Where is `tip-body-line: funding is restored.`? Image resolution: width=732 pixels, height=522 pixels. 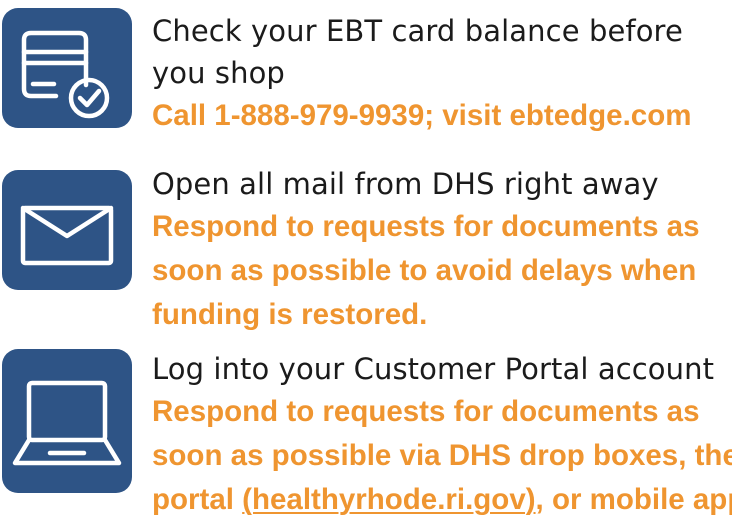 tip-body-line: funding is restored. is located at coordinates (290, 314).